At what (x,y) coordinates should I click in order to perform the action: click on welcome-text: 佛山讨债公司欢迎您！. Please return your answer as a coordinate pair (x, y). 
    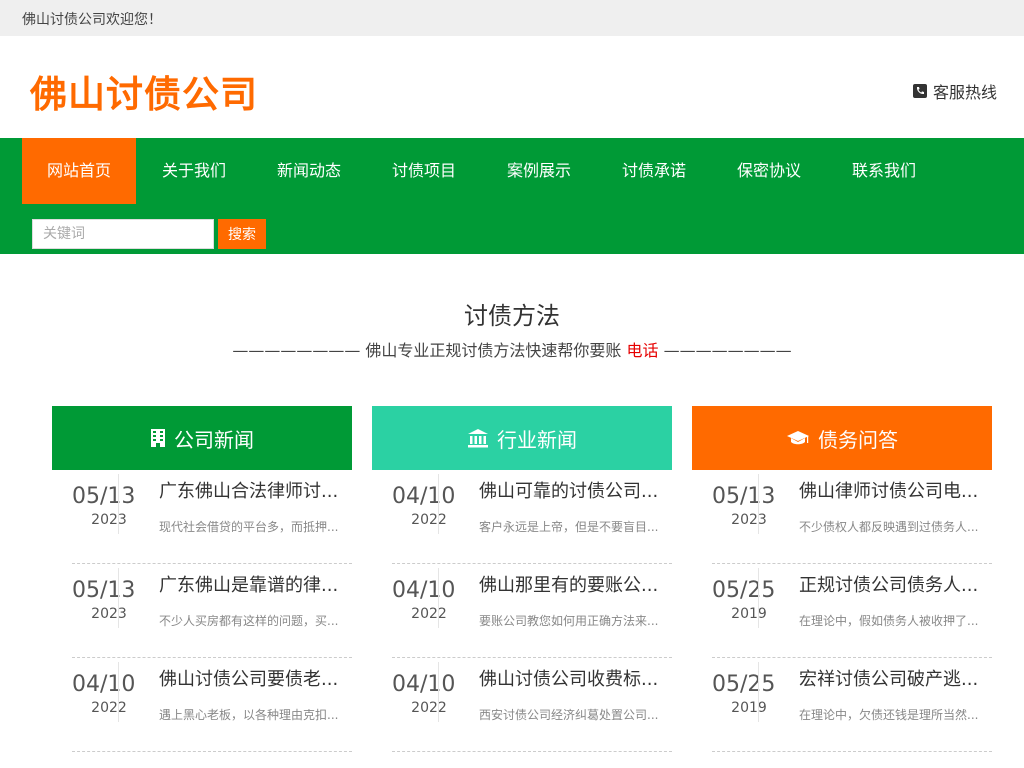
    Looking at the image, I should click on (92, 20).